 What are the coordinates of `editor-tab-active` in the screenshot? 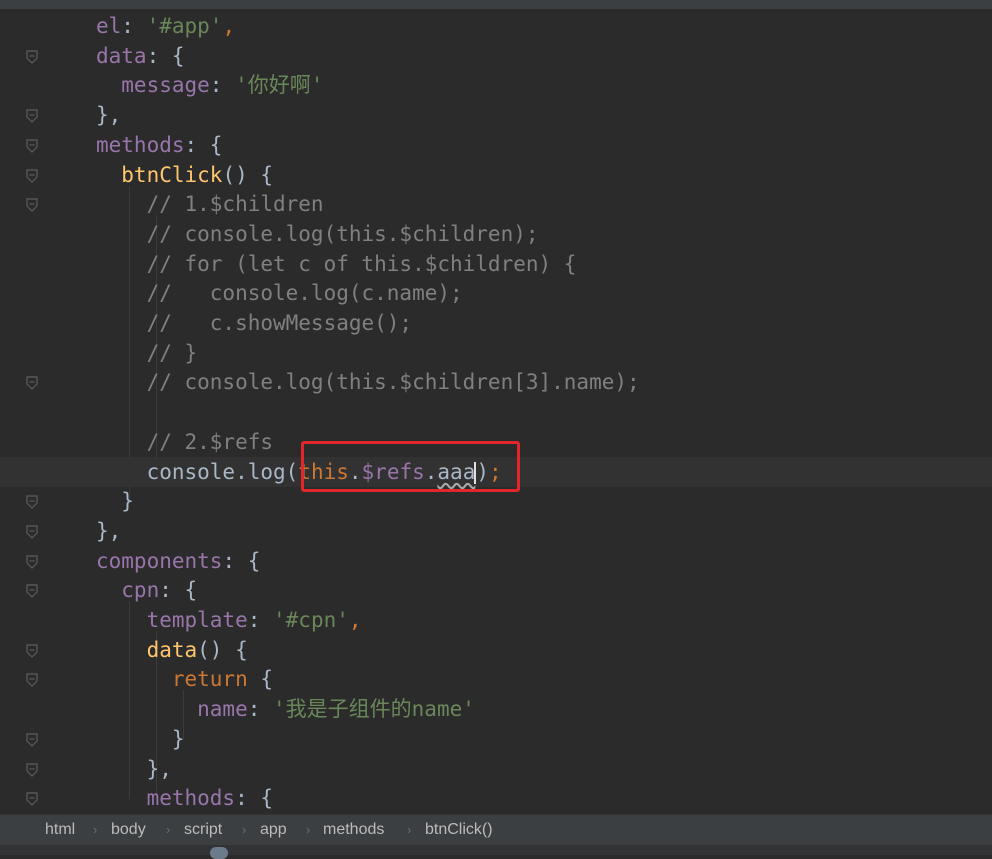 It's located at (530, 4).